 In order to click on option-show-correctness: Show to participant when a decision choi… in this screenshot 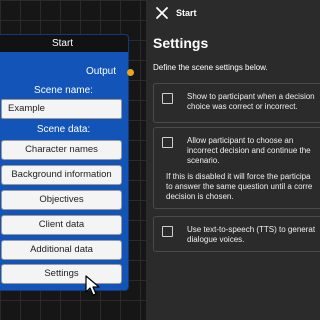, I will do `click(236, 103)`.